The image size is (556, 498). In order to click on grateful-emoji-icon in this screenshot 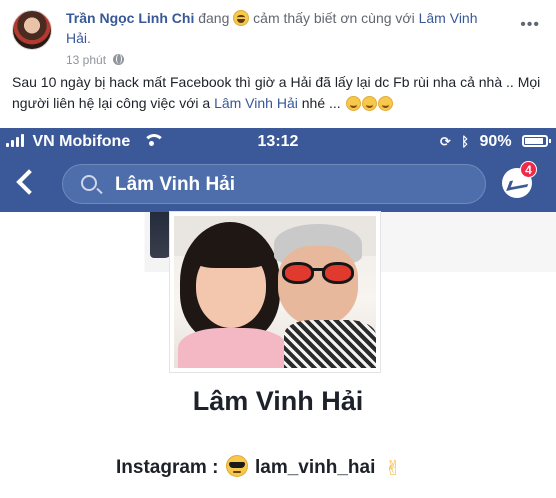, I will do `click(241, 18)`.